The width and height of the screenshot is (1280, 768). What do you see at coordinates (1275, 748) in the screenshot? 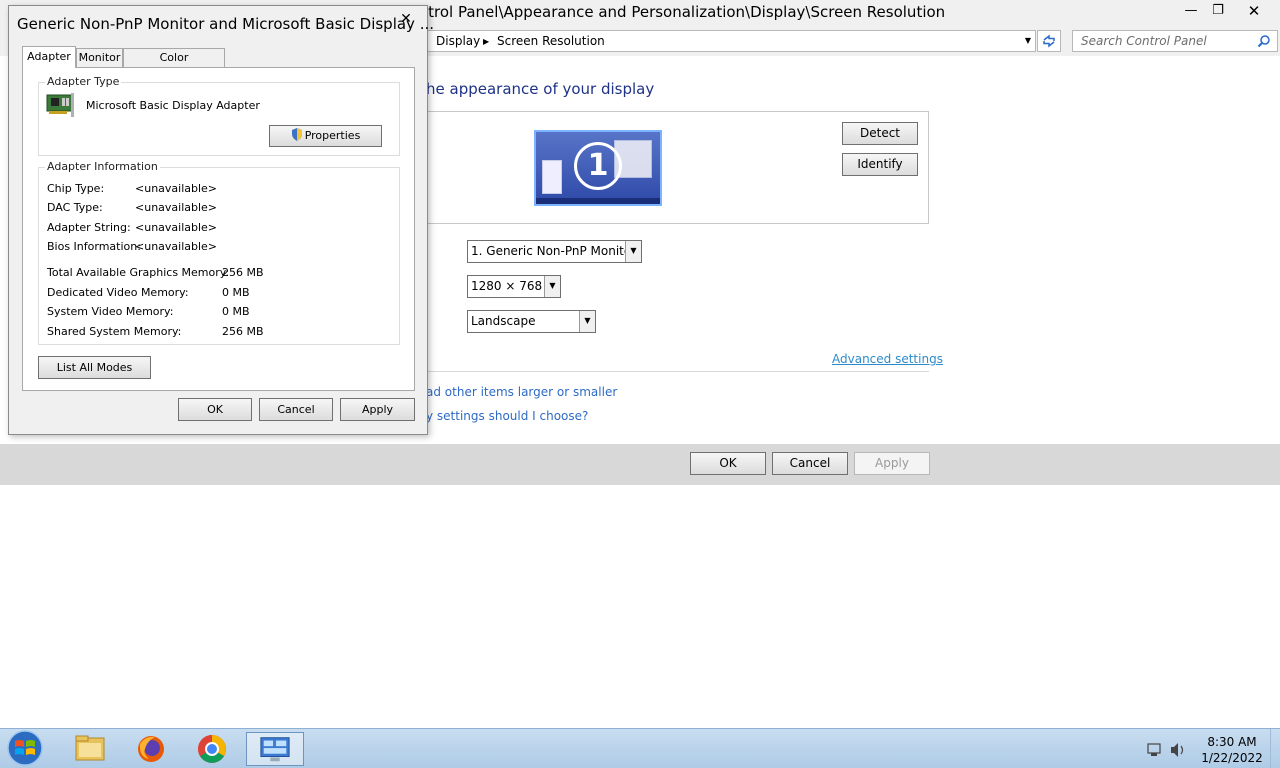
I see `show-desktop-button` at bounding box center [1275, 748].